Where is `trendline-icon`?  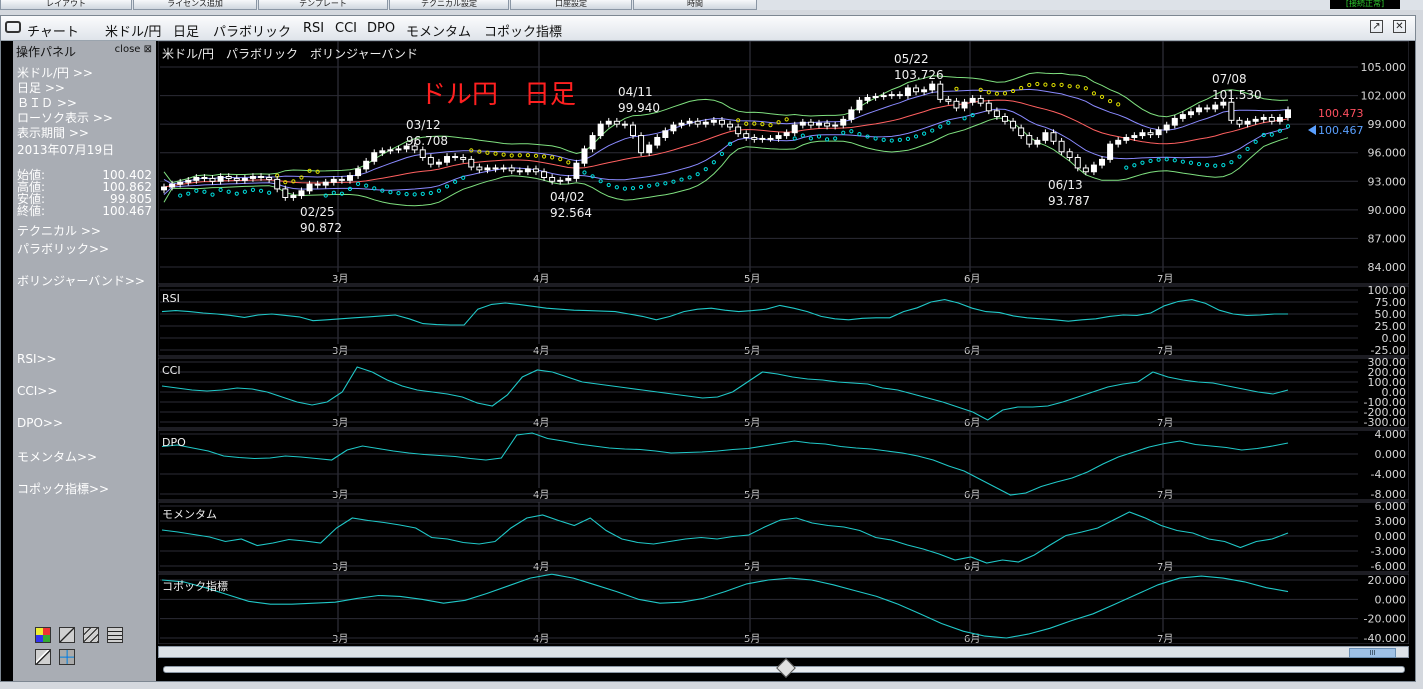 trendline-icon is located at coordinates (67, 635).